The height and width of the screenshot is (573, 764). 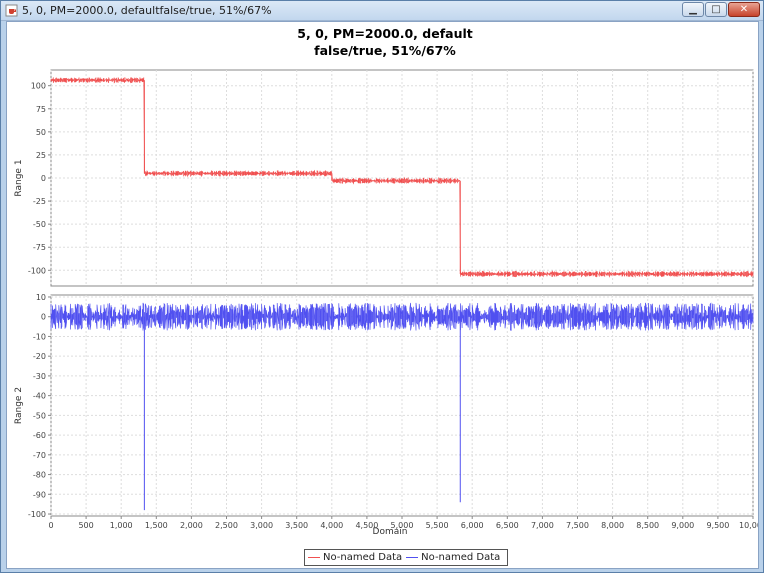 I want to click on x-tick-label: 0, so click(x=50, y=525).